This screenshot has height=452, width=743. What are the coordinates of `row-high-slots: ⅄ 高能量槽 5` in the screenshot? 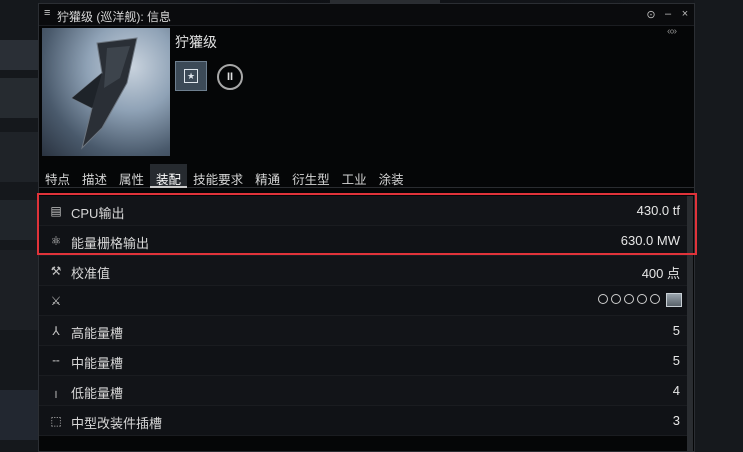 It's located at (364, 331).